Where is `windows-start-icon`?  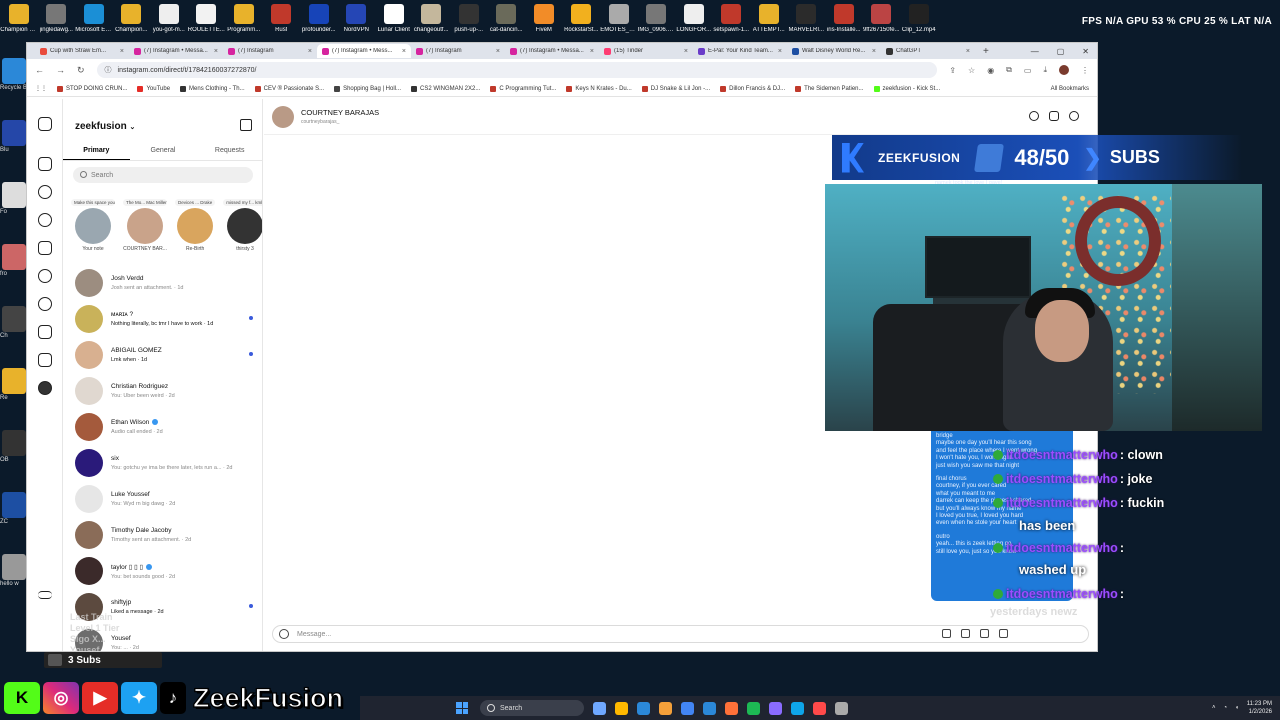
windows-start-icon is located at coordinates (462, 708).